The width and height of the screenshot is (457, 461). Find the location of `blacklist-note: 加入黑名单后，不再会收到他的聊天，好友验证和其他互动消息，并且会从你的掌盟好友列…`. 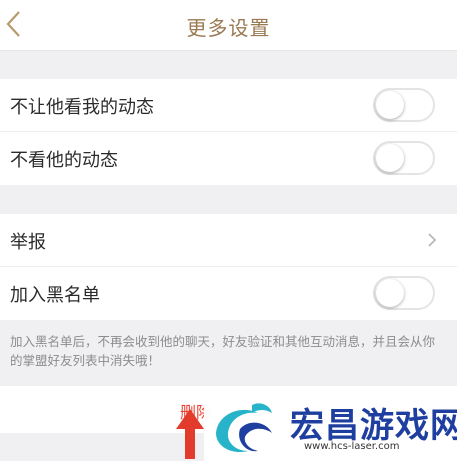

blacklist-note: 加入黑名单后，不再会收到他的聊天，好友验证和其他互动消息，并且会从你的掌盟好友列… is located at coordinates (223, 351).